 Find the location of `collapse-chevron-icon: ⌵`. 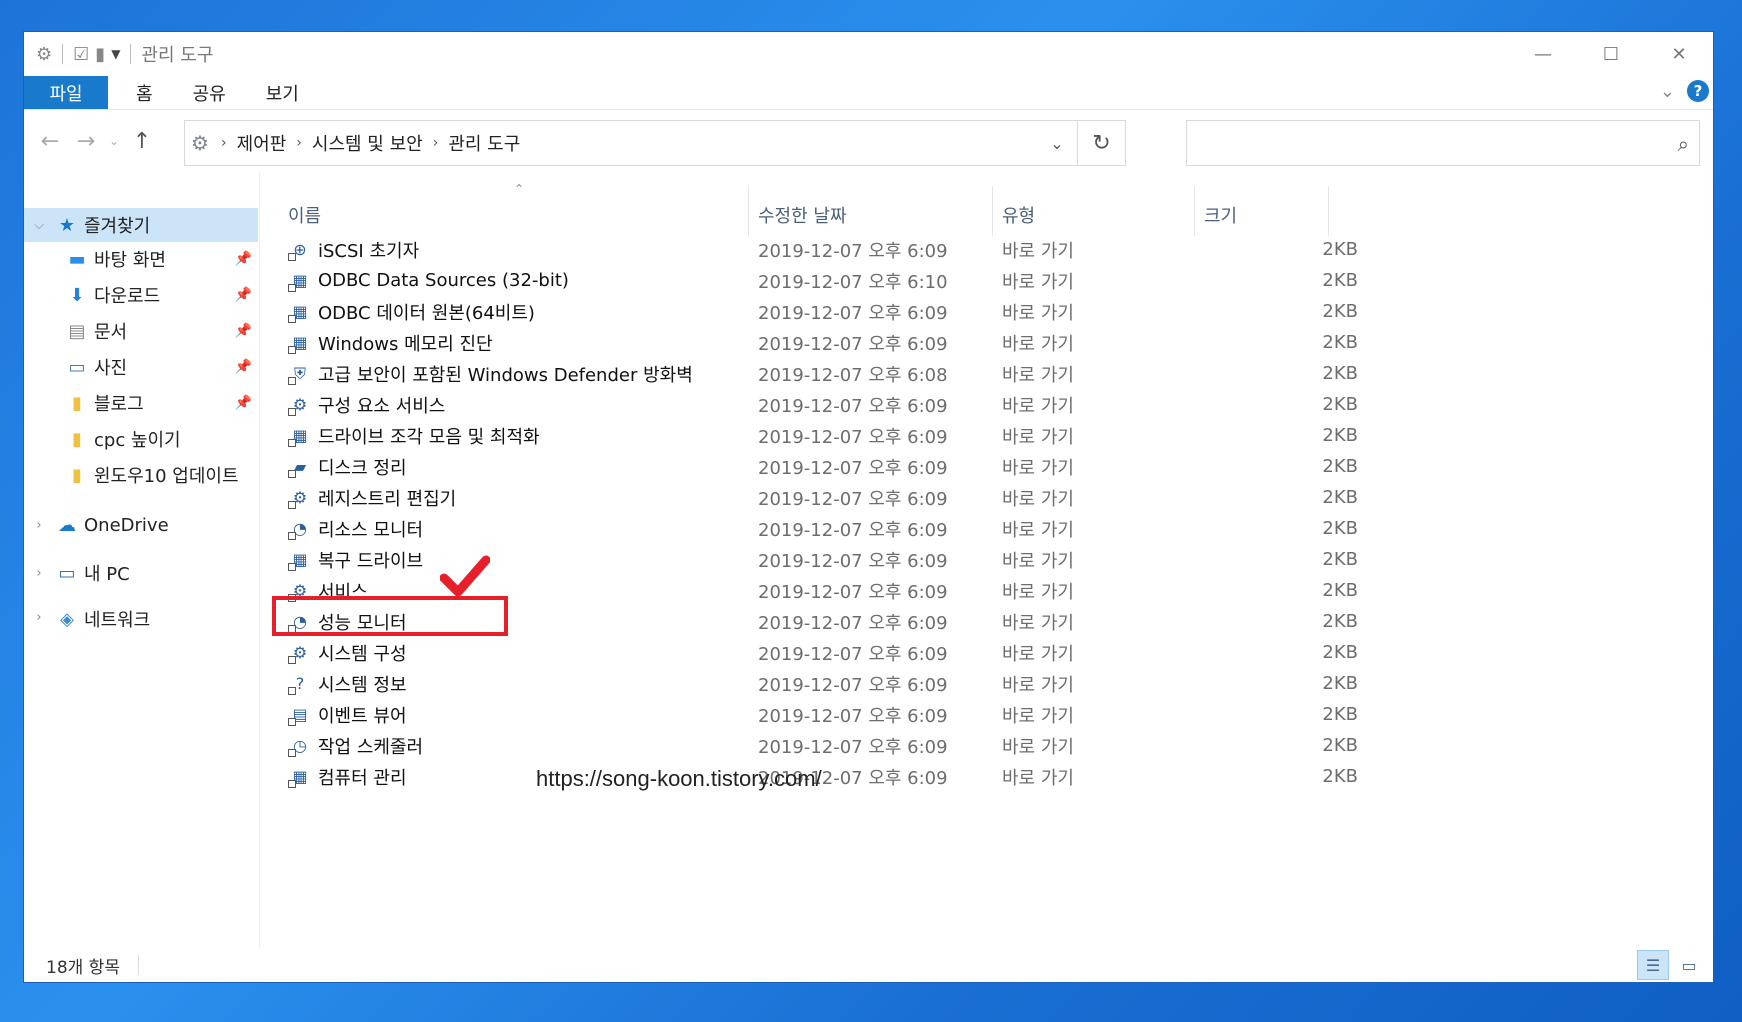

collapse-chevron-icon: ⌵ is located at coordinates (39, 225).